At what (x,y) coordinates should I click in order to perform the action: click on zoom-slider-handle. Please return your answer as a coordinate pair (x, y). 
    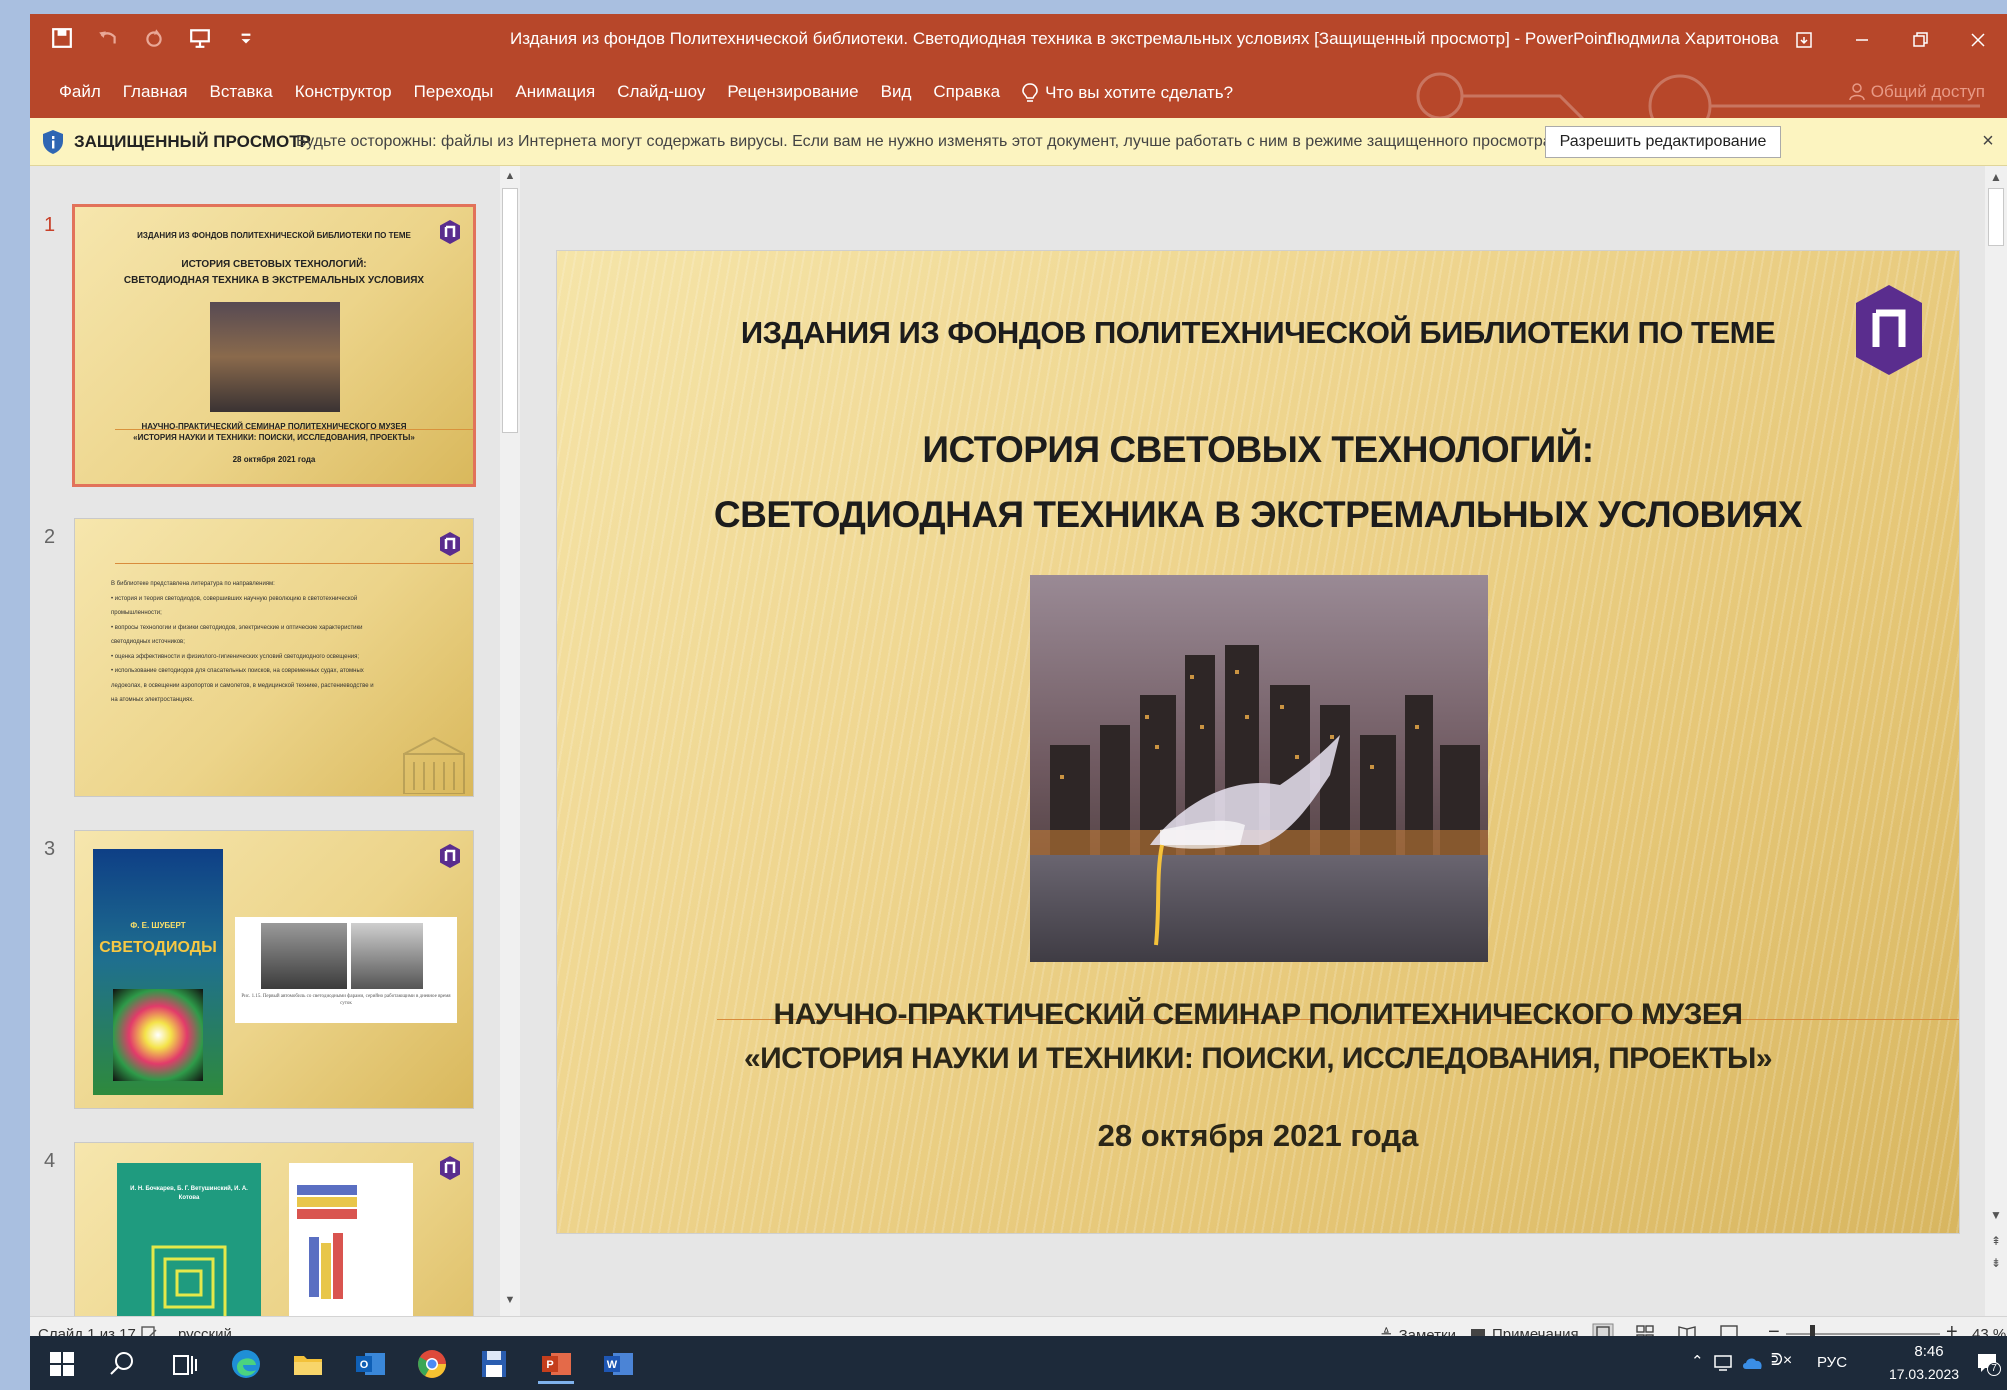
    Looking at the image, I should click on (1812, 1330).